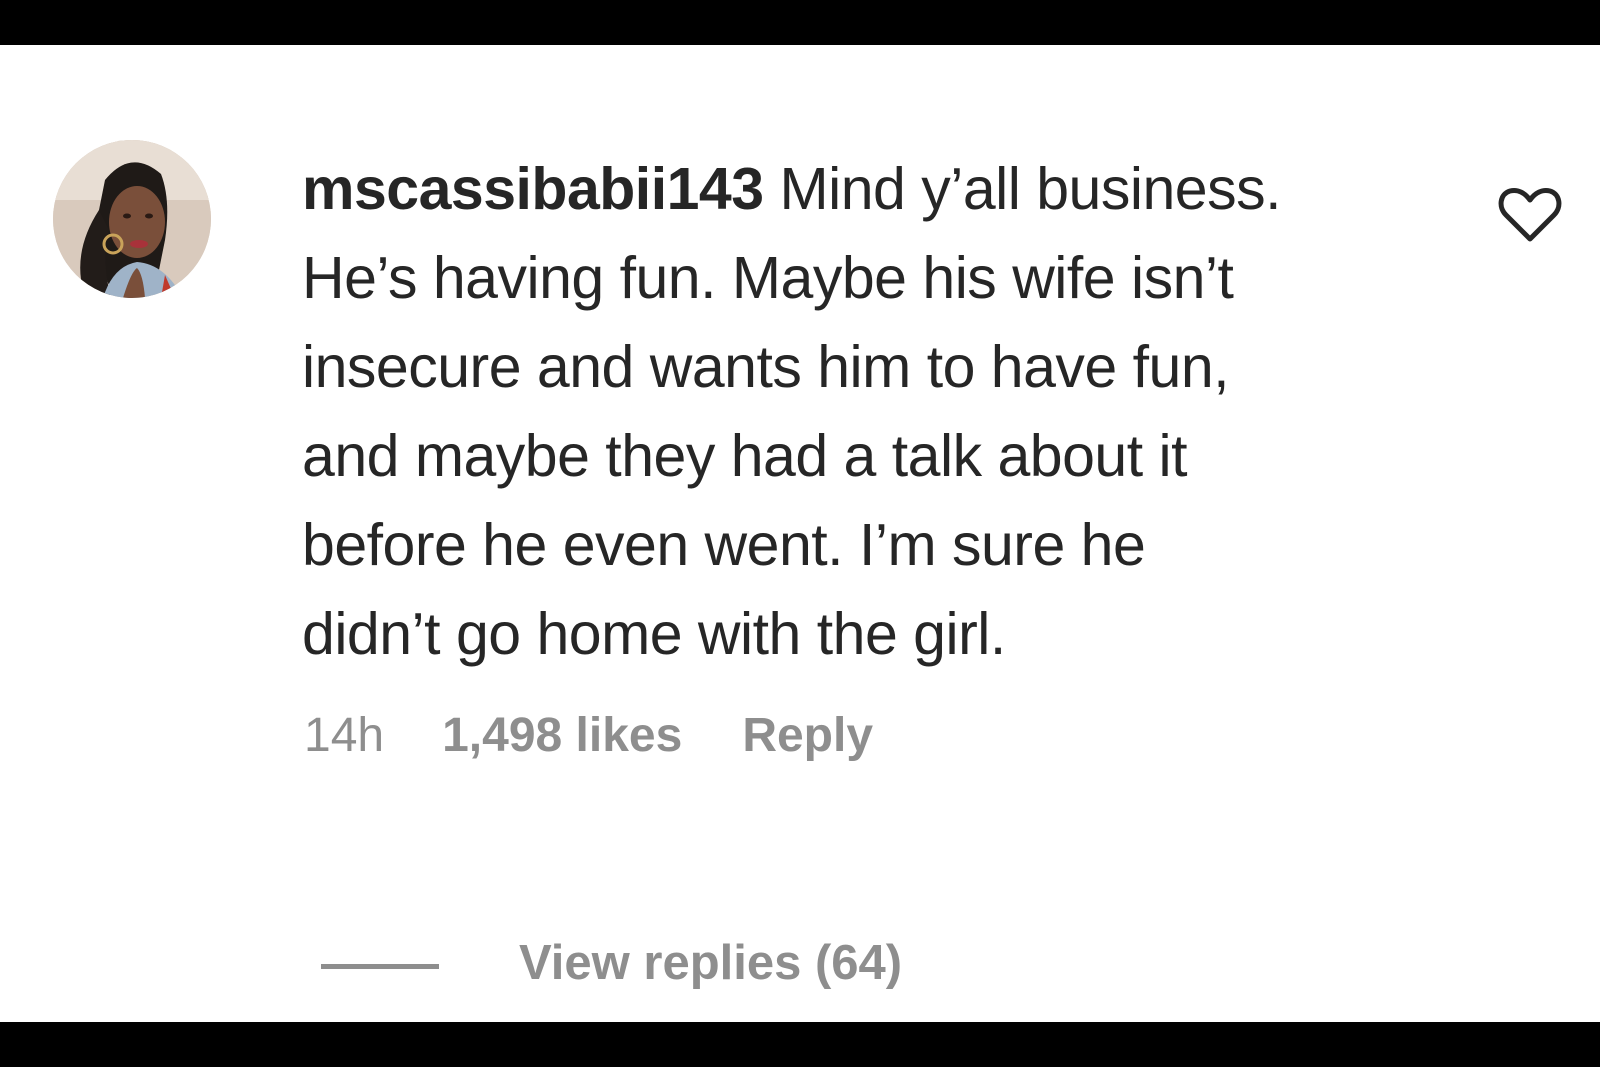  What do you see at coordinates (533, 189) in the screenshot?
I see `comment-username: mscassibabii143` at bounding box center [533, 189].